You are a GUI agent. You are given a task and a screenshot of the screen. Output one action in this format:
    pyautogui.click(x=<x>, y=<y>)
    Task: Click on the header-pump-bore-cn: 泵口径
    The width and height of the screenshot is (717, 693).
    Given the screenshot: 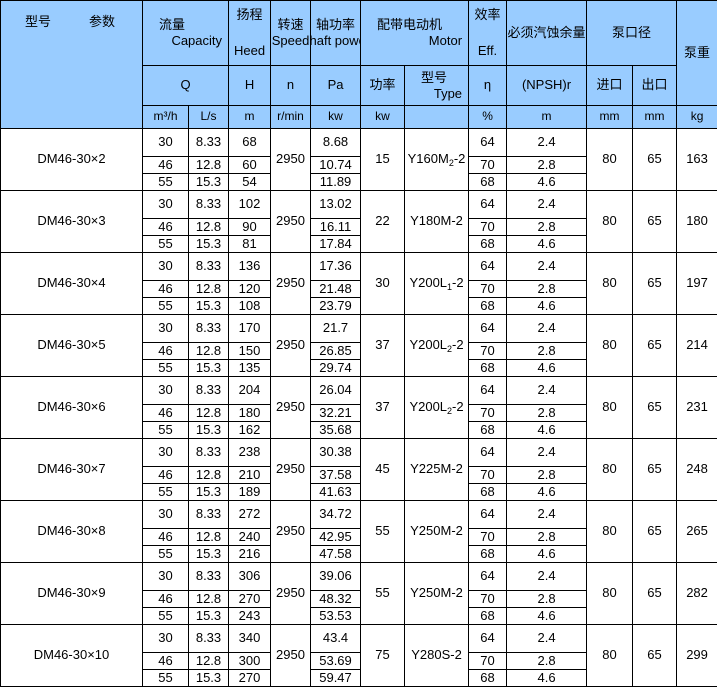 What is the action you would take?
    pyautogui.click(x=632, y=33)
    